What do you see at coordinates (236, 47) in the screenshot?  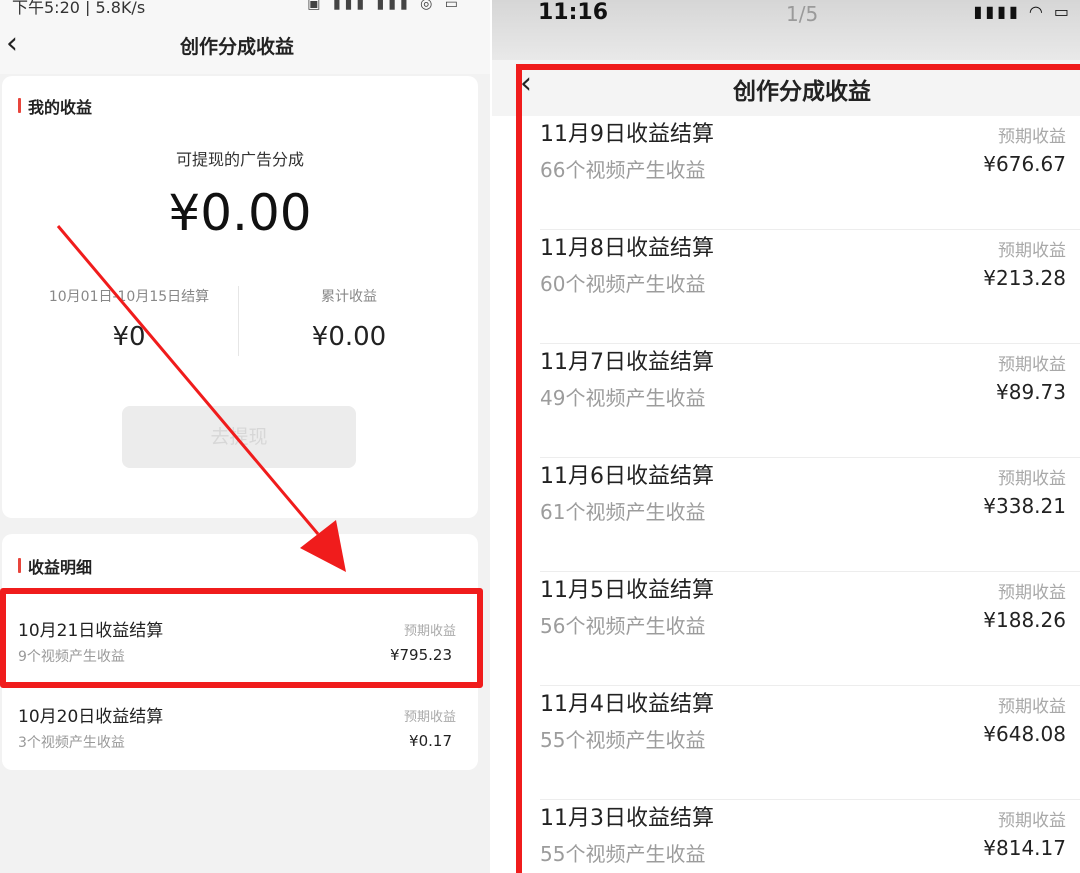 I see `page-title: 创作分成收益` at bounding box center [236, 47].